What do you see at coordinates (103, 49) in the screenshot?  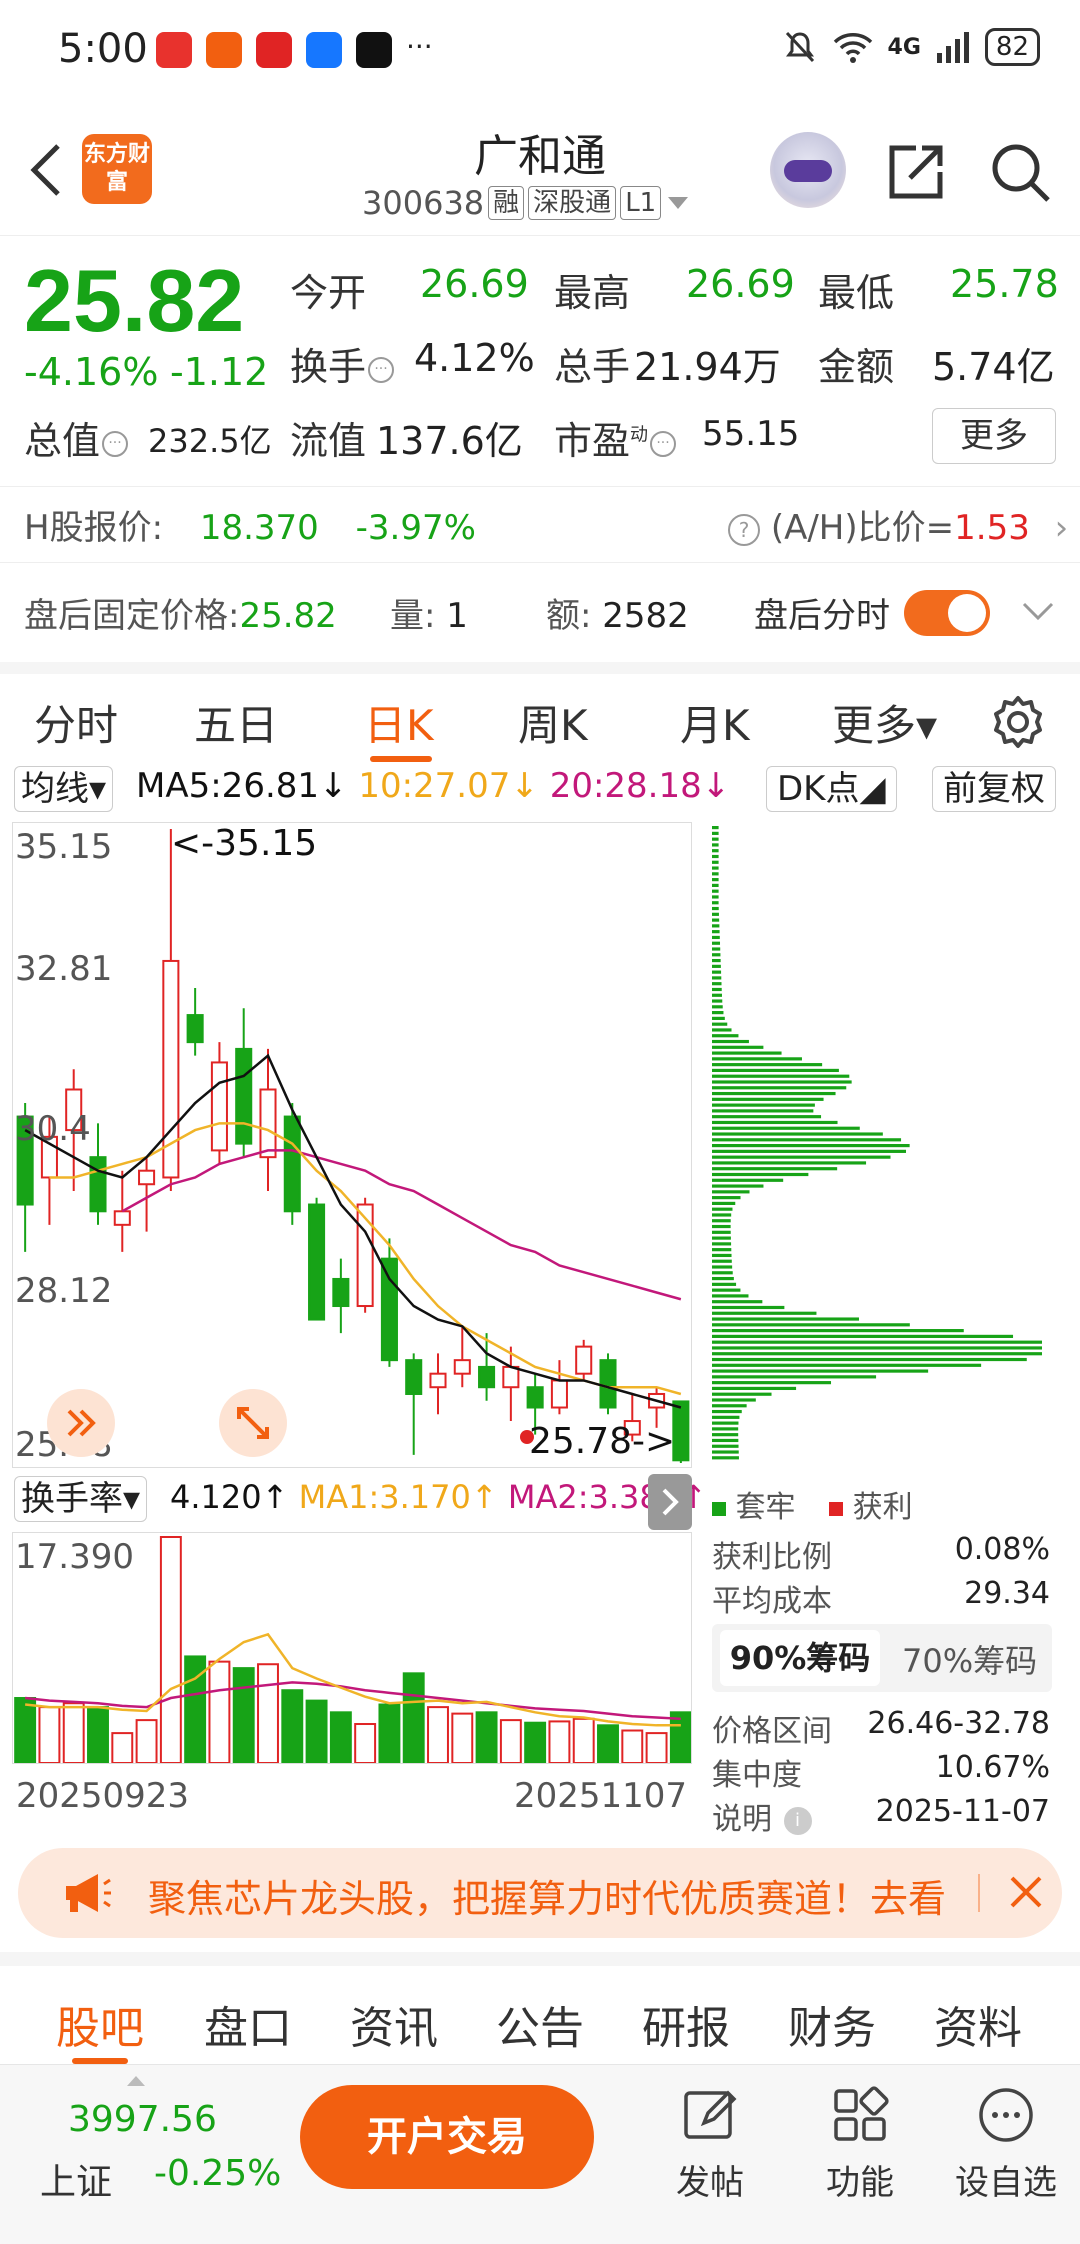 I see `status-time: 5:00` at bounding box center [103, 49].